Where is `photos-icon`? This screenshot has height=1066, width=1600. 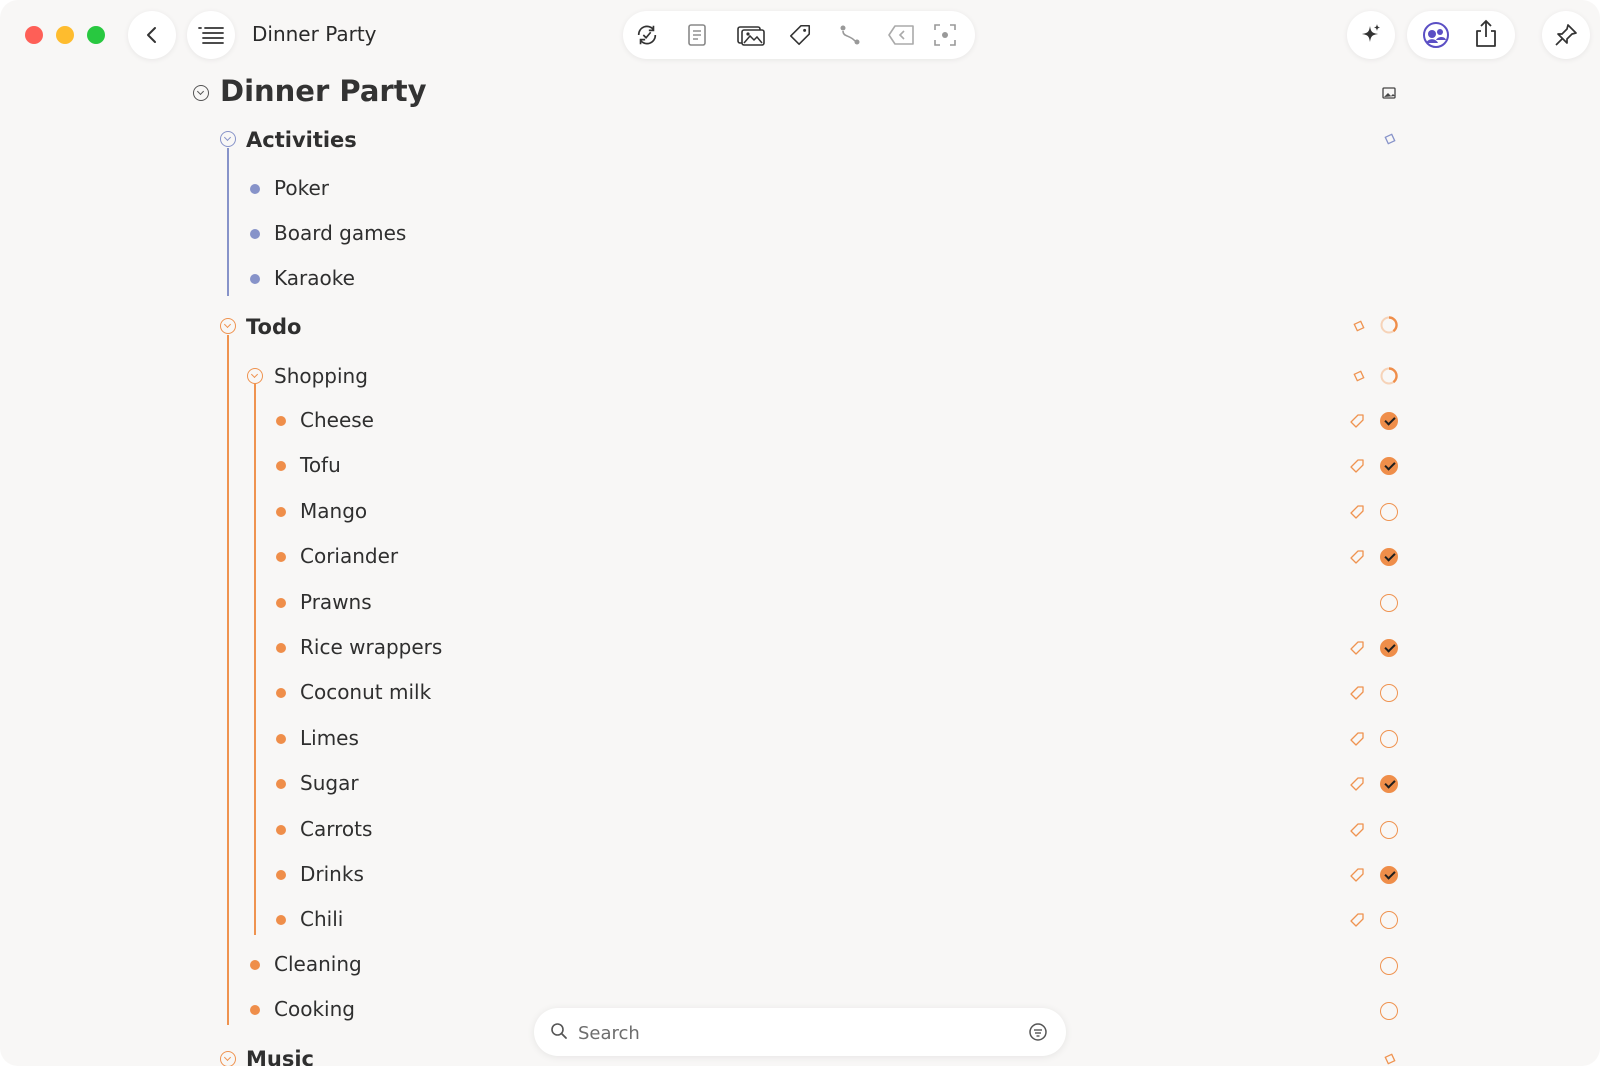 photos-icon is located at coordinates (751, 35).